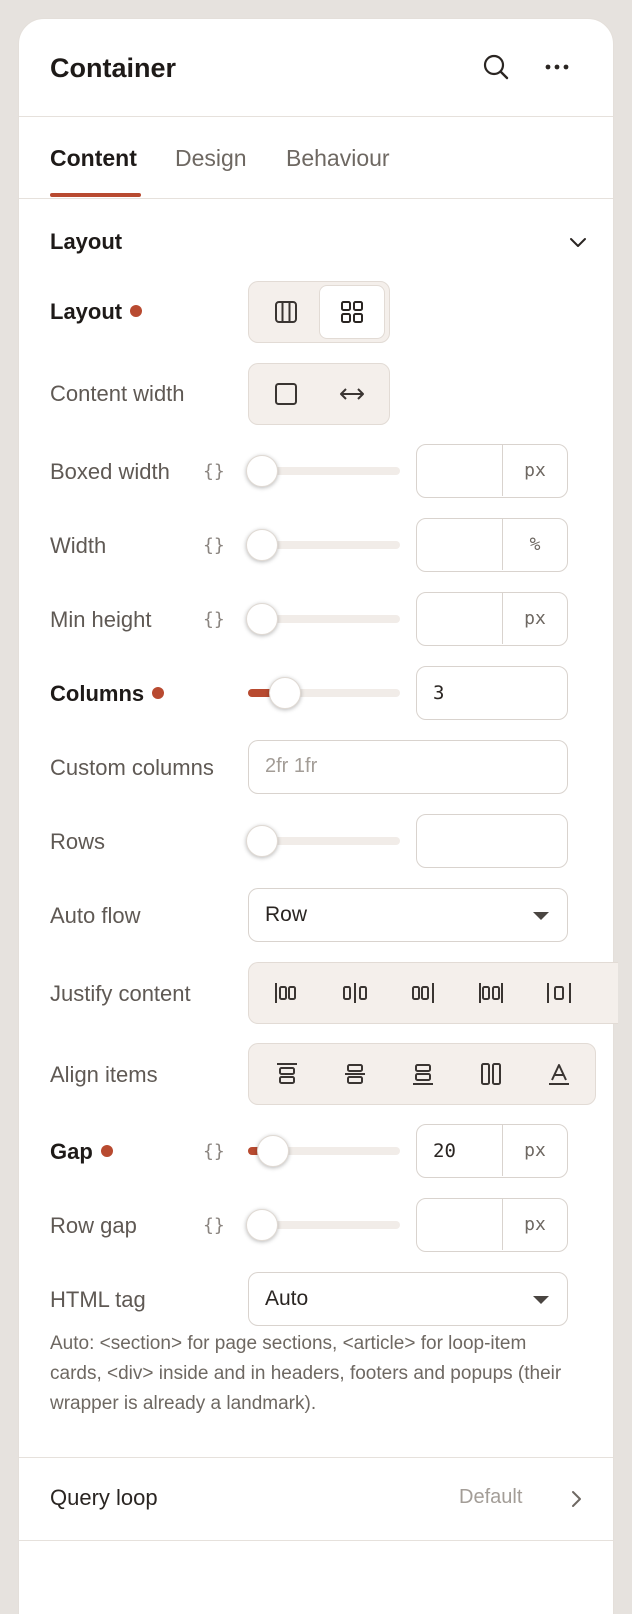 This screenshot has height=1614, width=632. What do you see at coordinates (491, 993) in the screenshot?
I see `justify-space-between-icon` at bounding box center [491, 993].